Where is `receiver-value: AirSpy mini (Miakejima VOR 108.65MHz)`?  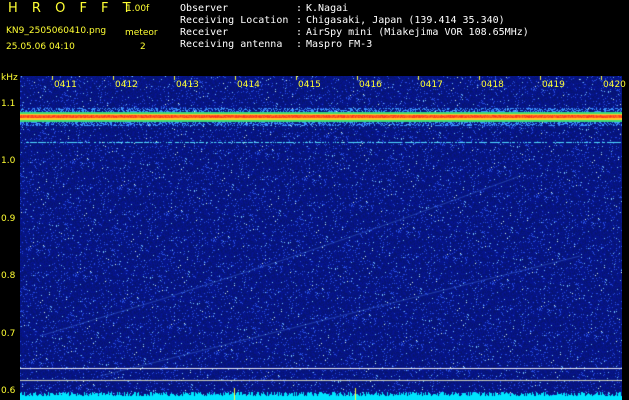 receiver-value: AirSpy mini (Miakejima VOR 108.65MHz) is located at coordinates (417, 32).